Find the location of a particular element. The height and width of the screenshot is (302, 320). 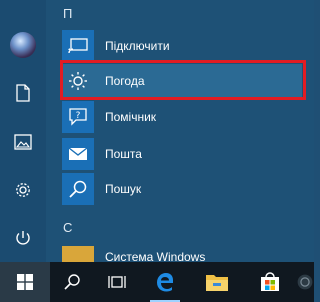

start-icon is located at coordinates (25, 282).